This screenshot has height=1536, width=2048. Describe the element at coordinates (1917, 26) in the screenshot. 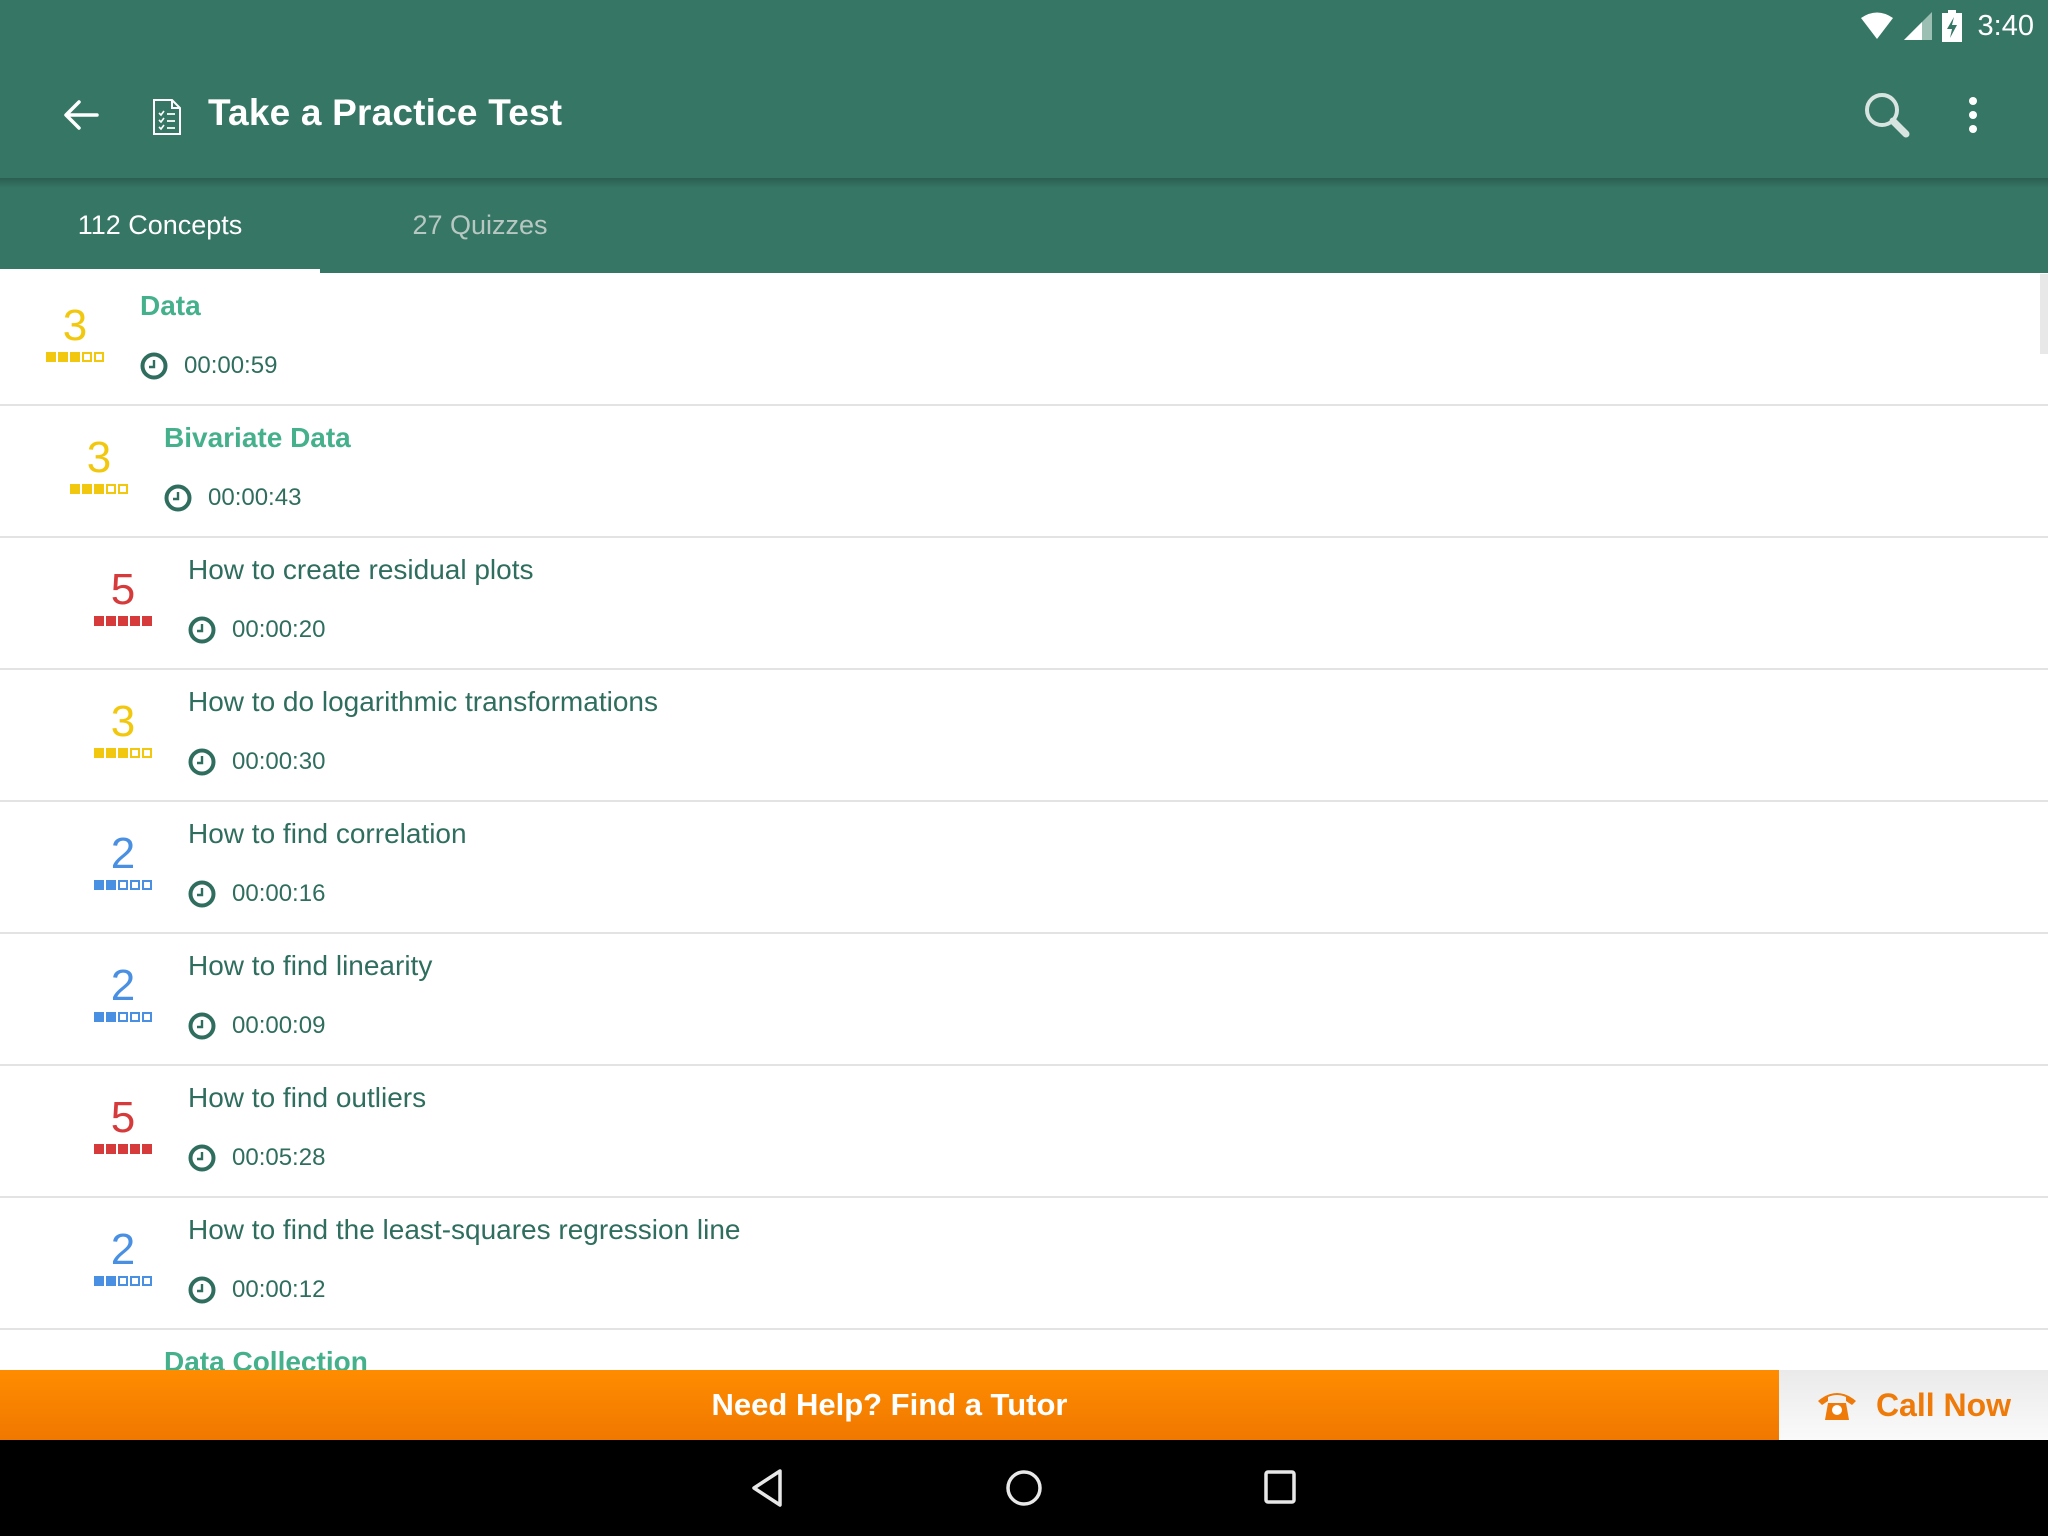

I see `cell-signal-icon` at that location.